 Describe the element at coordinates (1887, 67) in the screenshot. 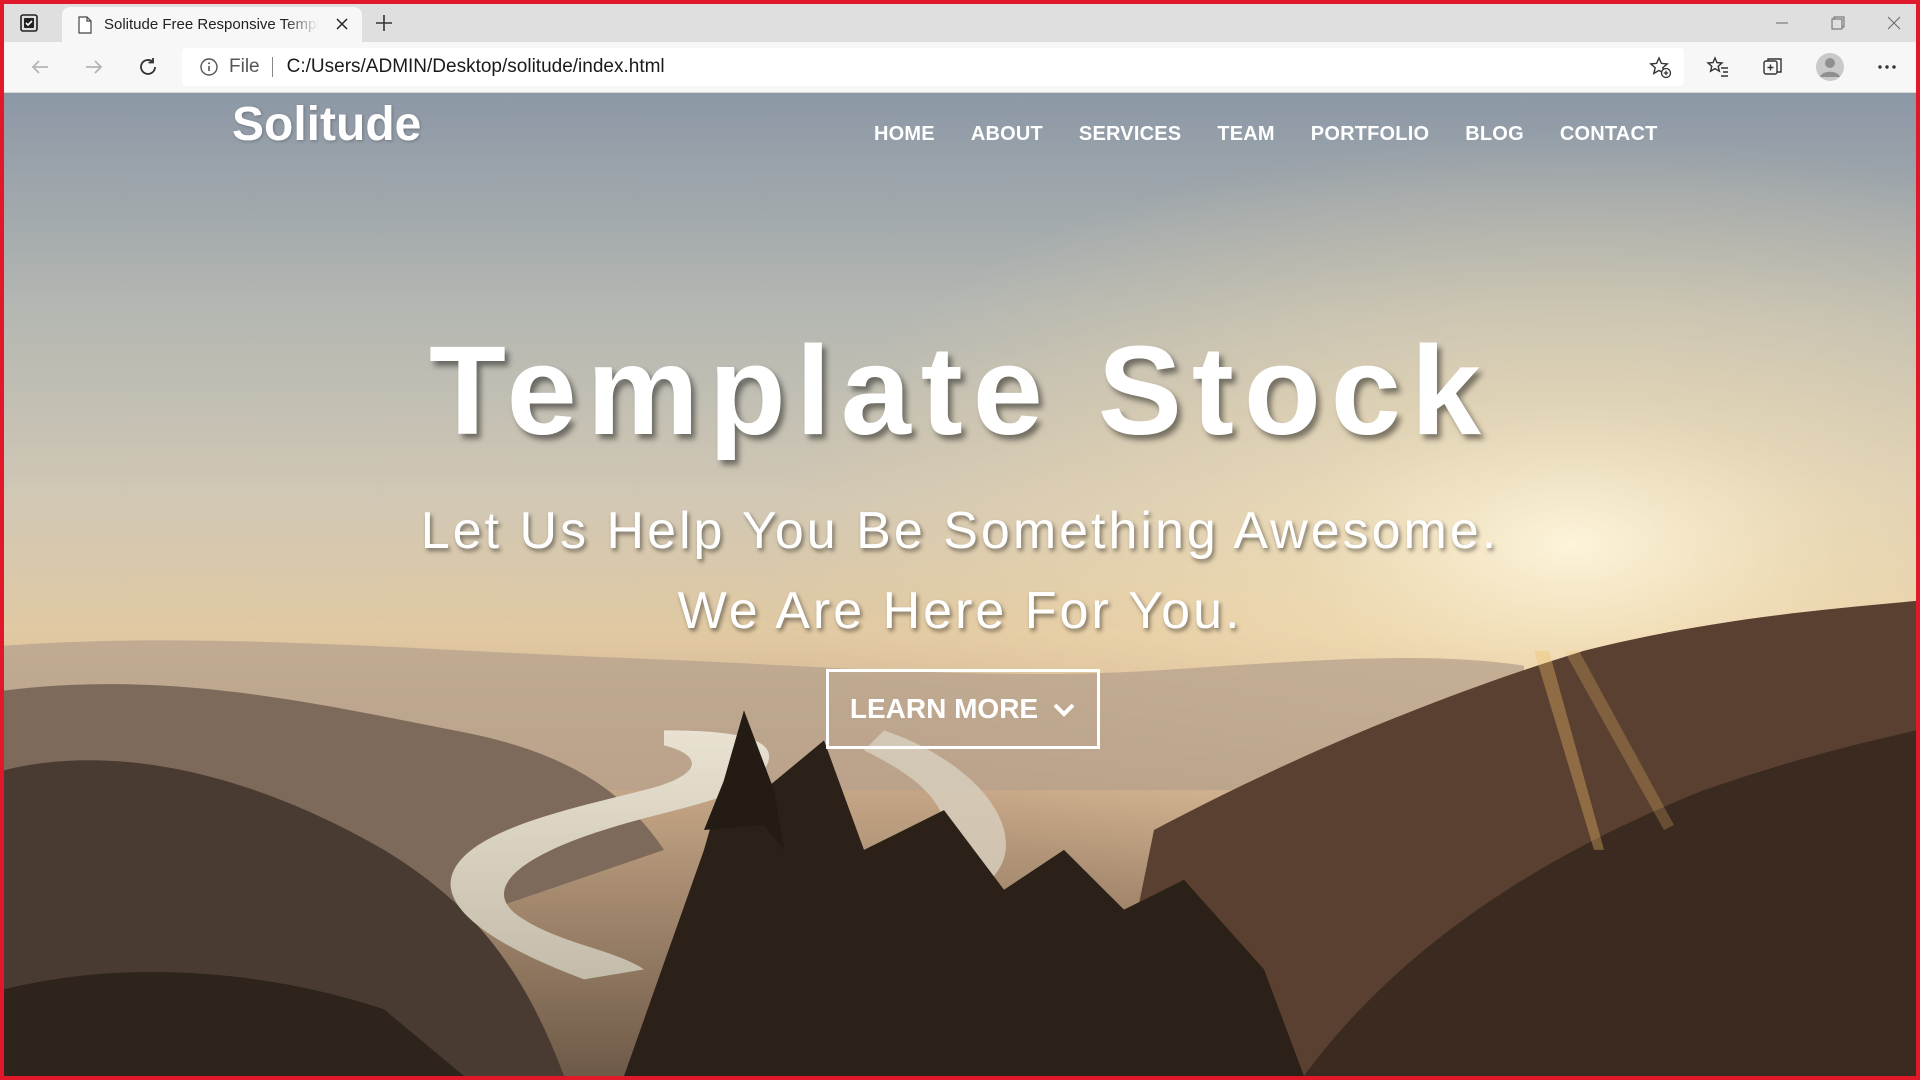

I see `more-icon` at that location.